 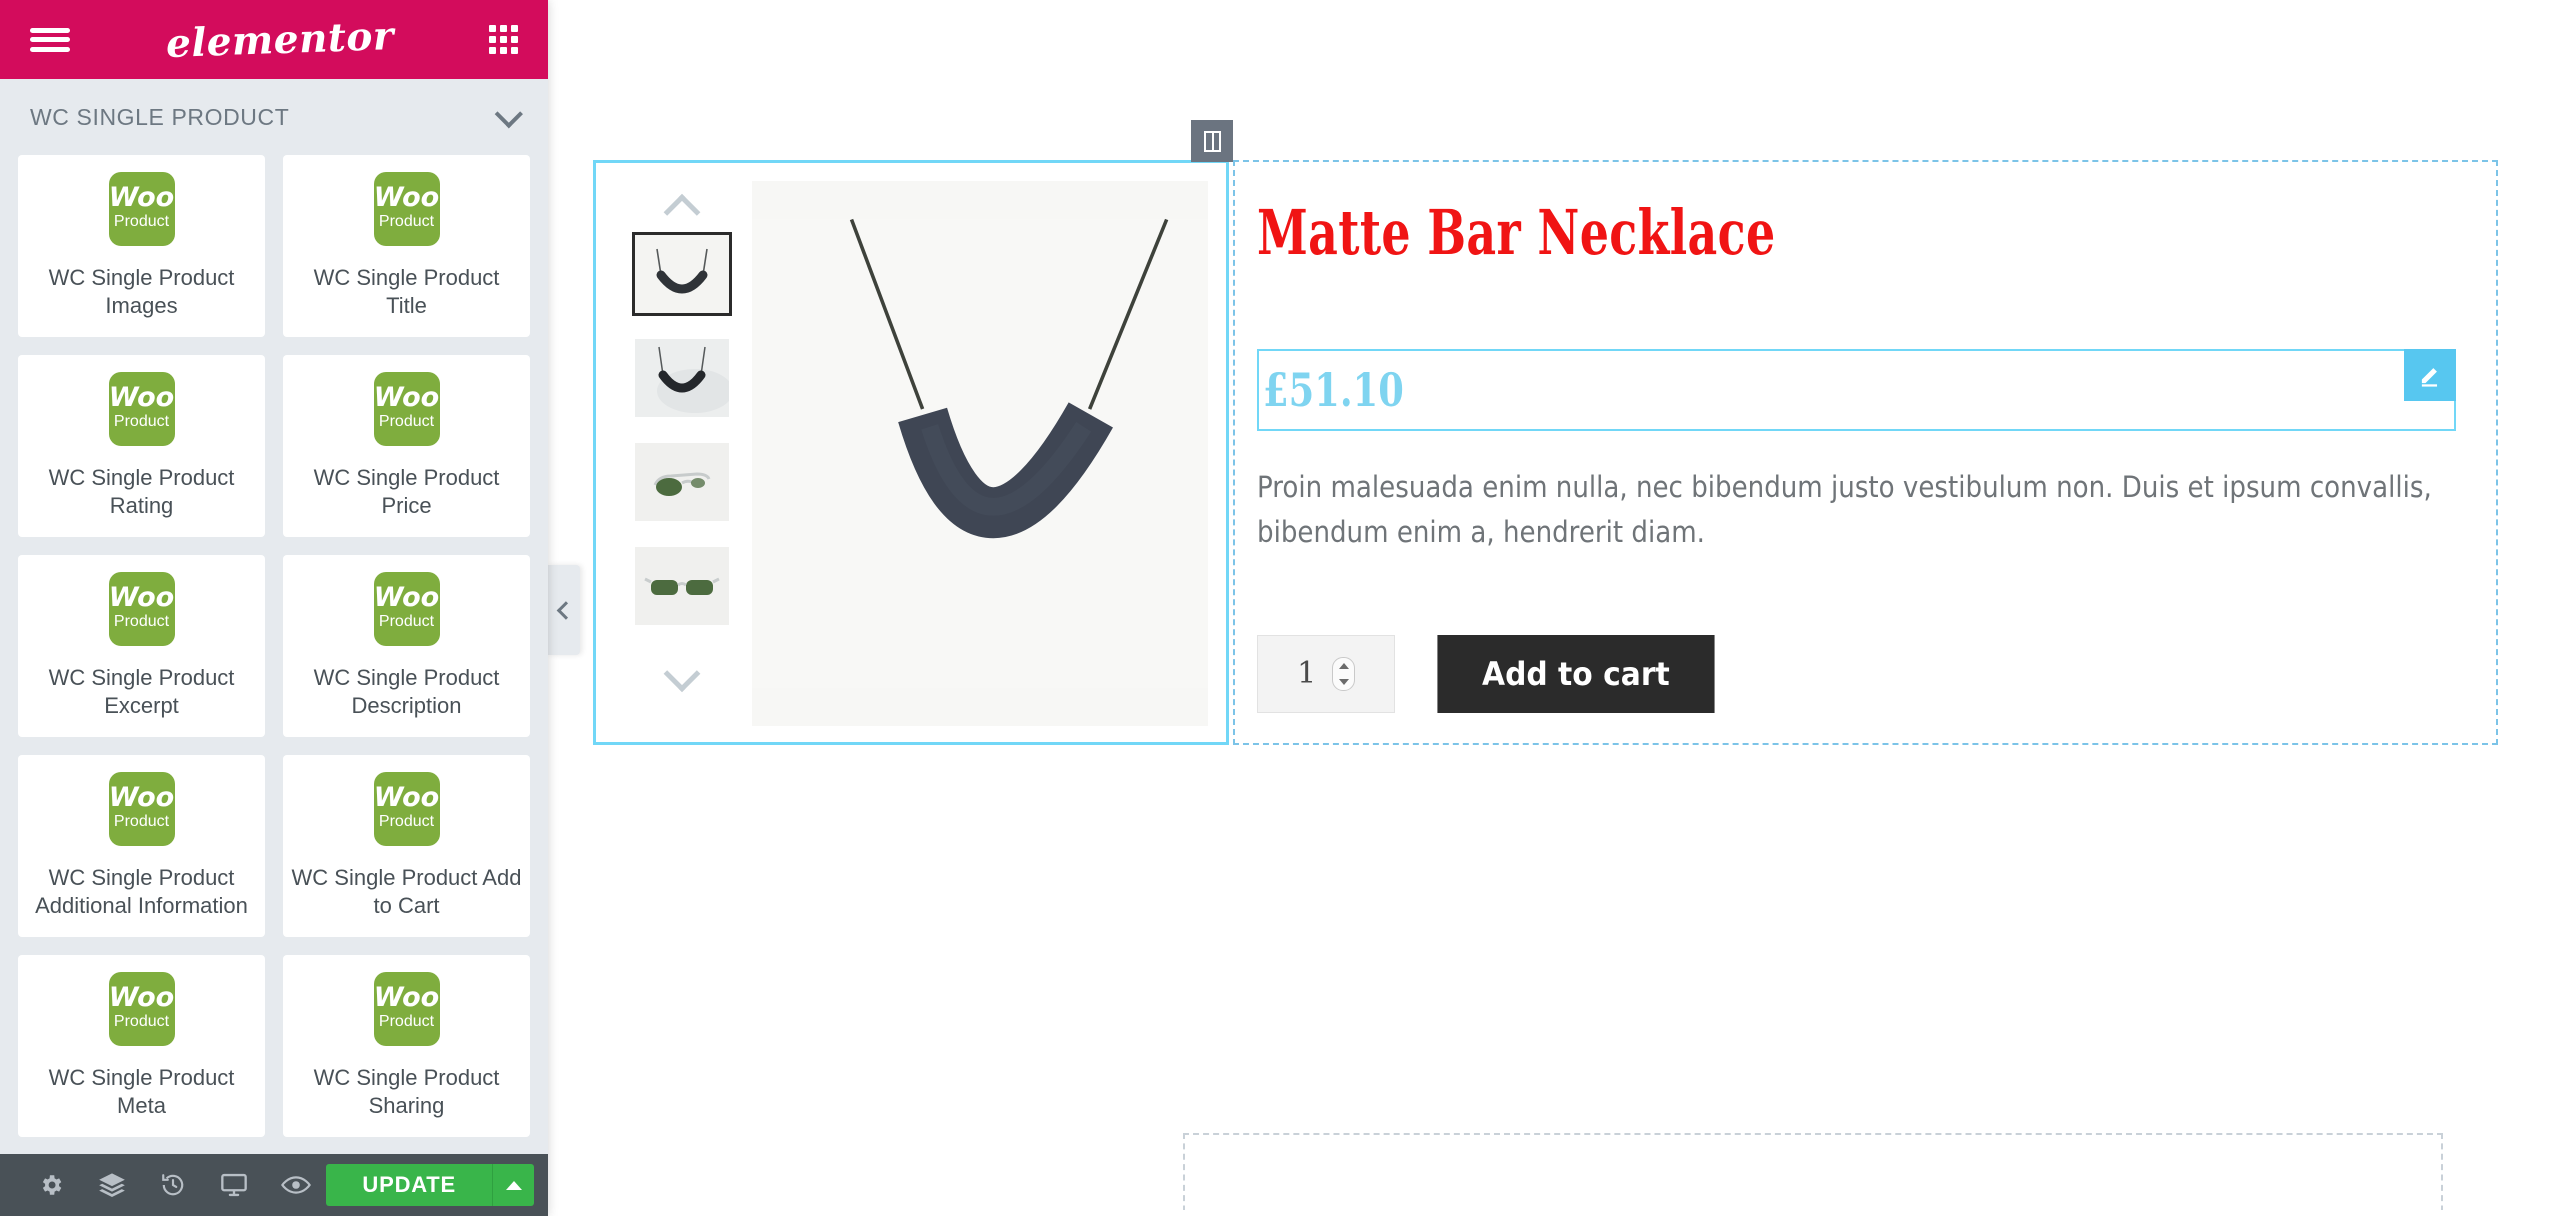 I want to click on widget-card-price: Woo Product WC Single Product Price, so click(x=406, y=446).